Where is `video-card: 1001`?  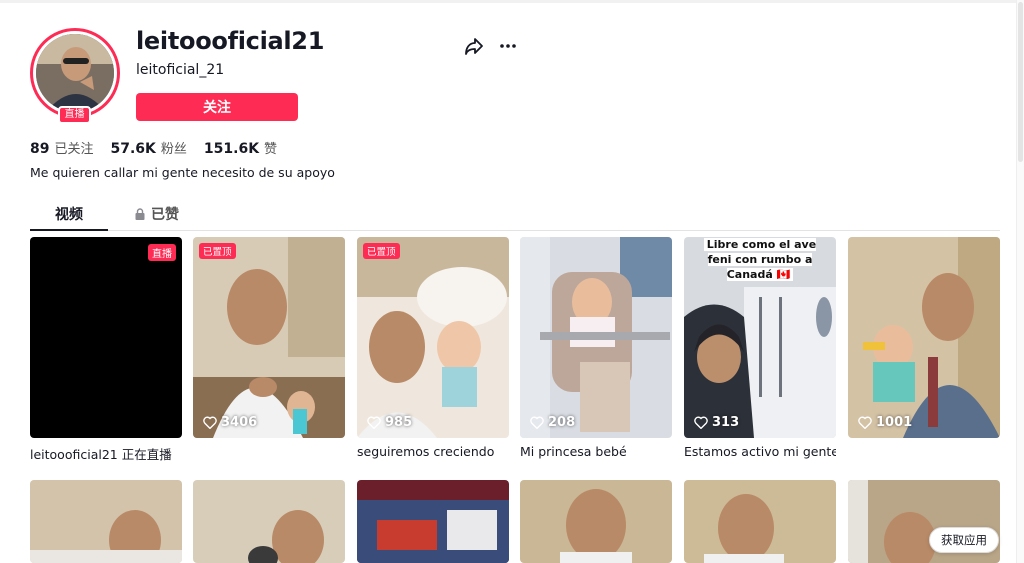 video-card: 1001 is located at coordinates (924, 340).